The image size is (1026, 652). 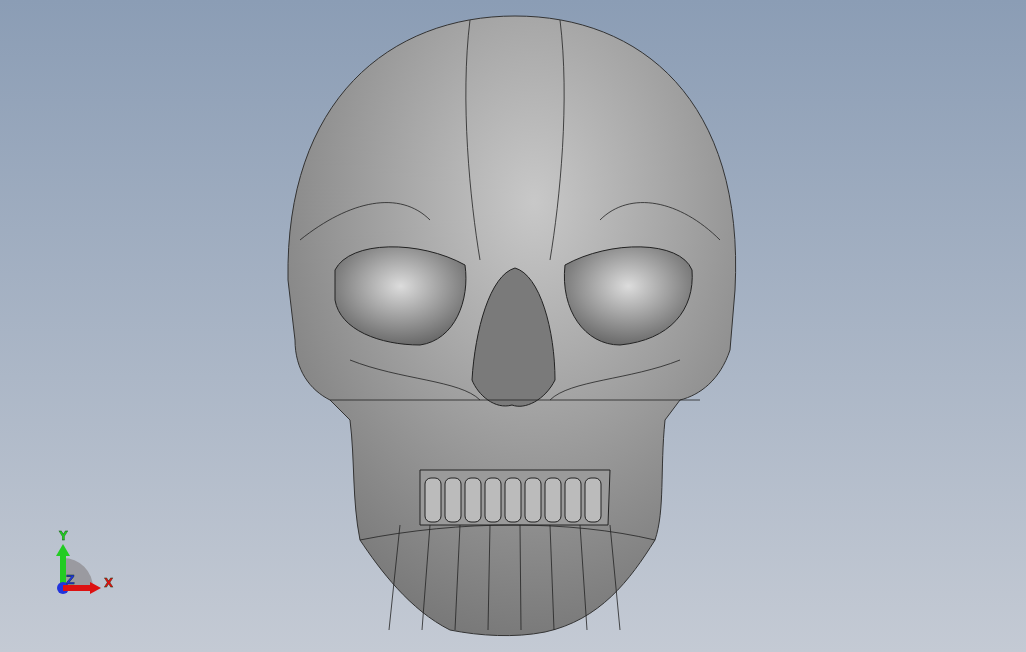 What do you see at coordinates (70, 580) in the screenshot?
I see `axis-label: Z` at bounding box center [70, 580].